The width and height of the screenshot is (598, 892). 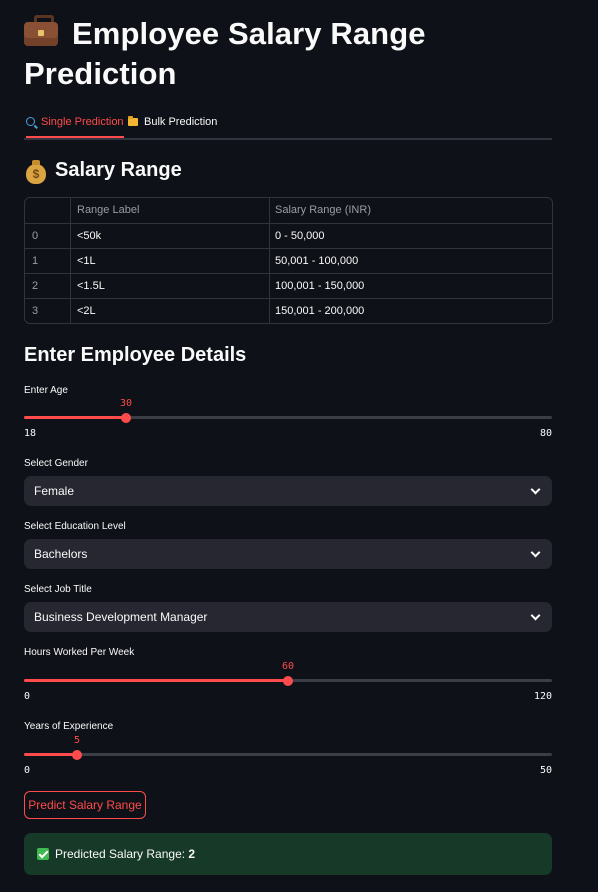 I want to click on age-value: 30, so click(x=126, y=403).